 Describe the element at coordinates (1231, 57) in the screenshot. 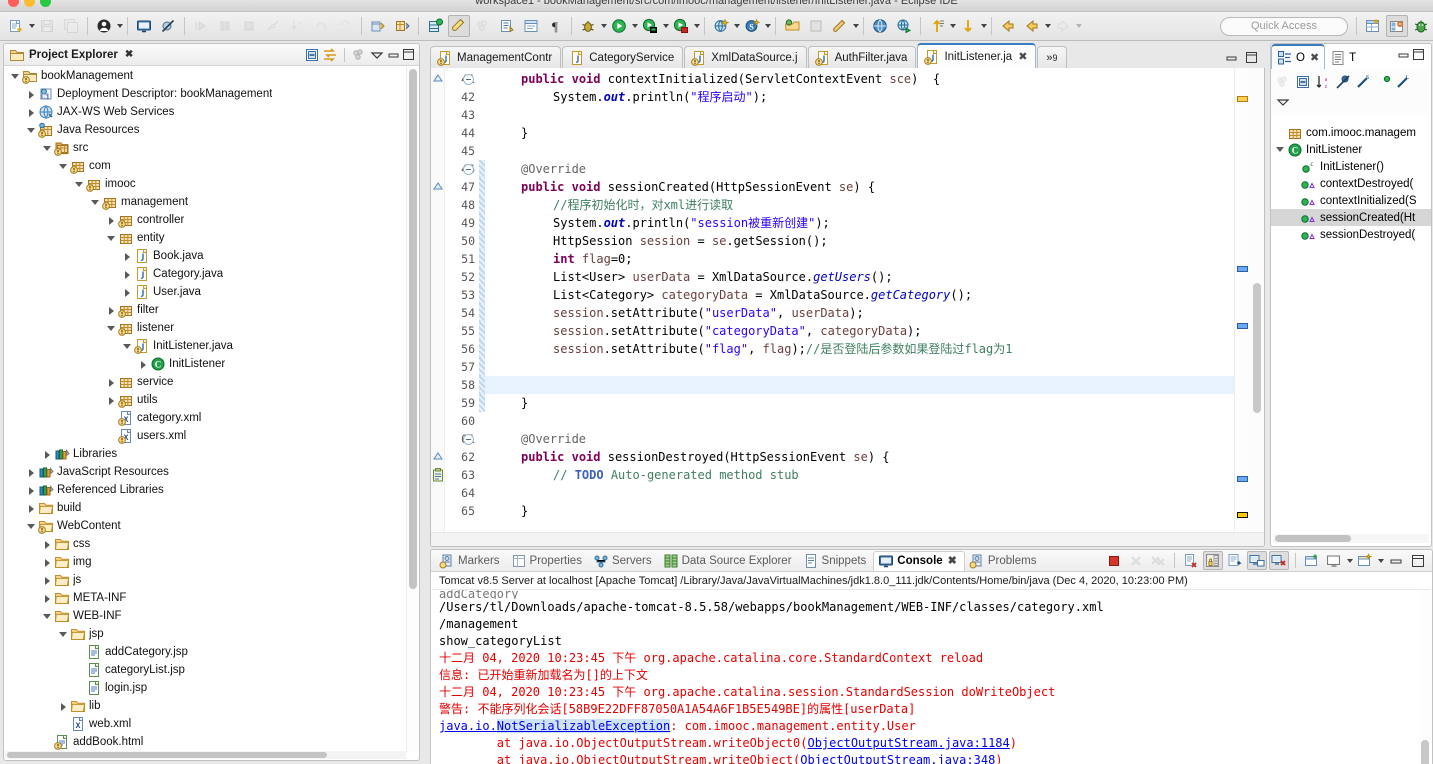

I see `minimize-icon` at that location.